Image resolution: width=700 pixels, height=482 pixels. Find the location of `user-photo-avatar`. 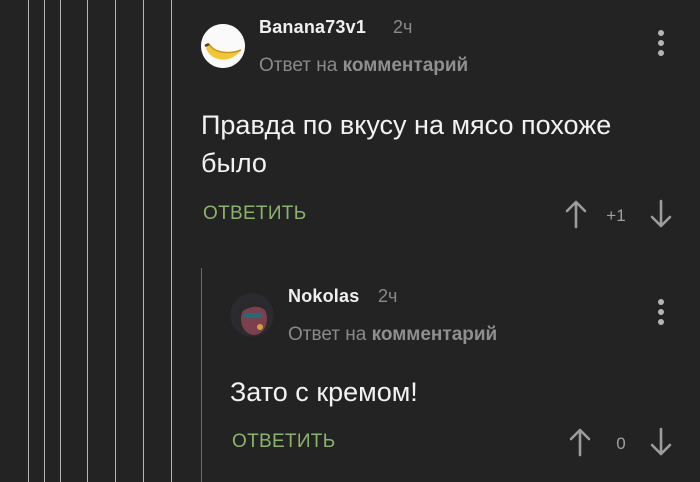

user-photo-avatar is located at coordinates (252, 315).